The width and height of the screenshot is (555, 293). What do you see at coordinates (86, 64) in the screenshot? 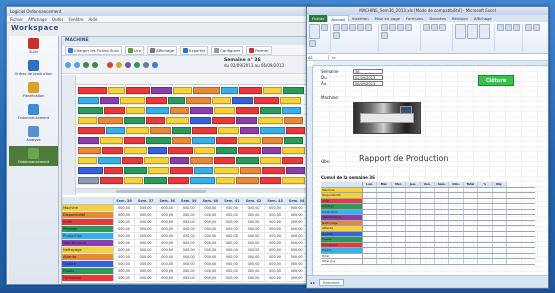
I see `previous-icon` at bounding box center [86, 64].